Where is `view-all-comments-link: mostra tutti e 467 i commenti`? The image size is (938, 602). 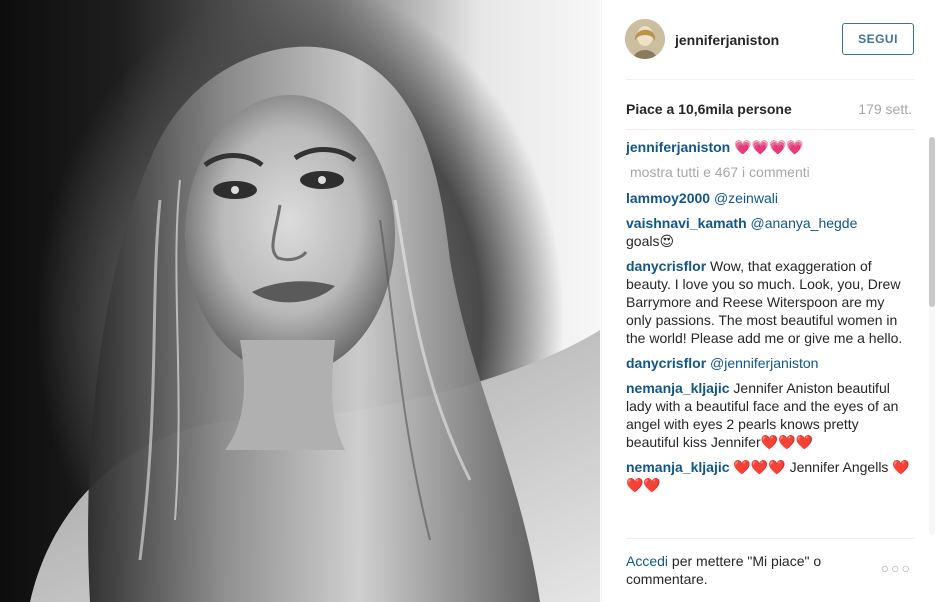 view-all-comments-link: mostra tutti e 467 i commenti is located at coordinates (771, 172).